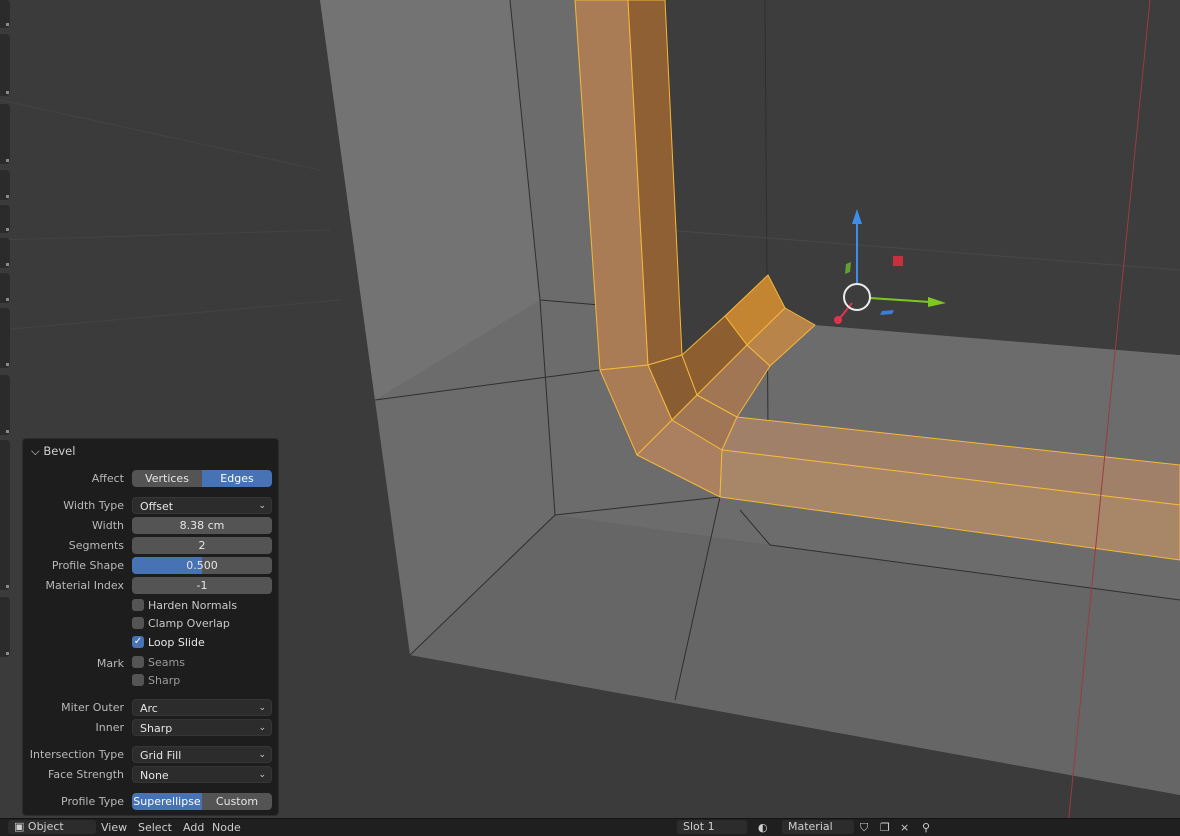  I want to click on tool-move-button, so click(5, 65).